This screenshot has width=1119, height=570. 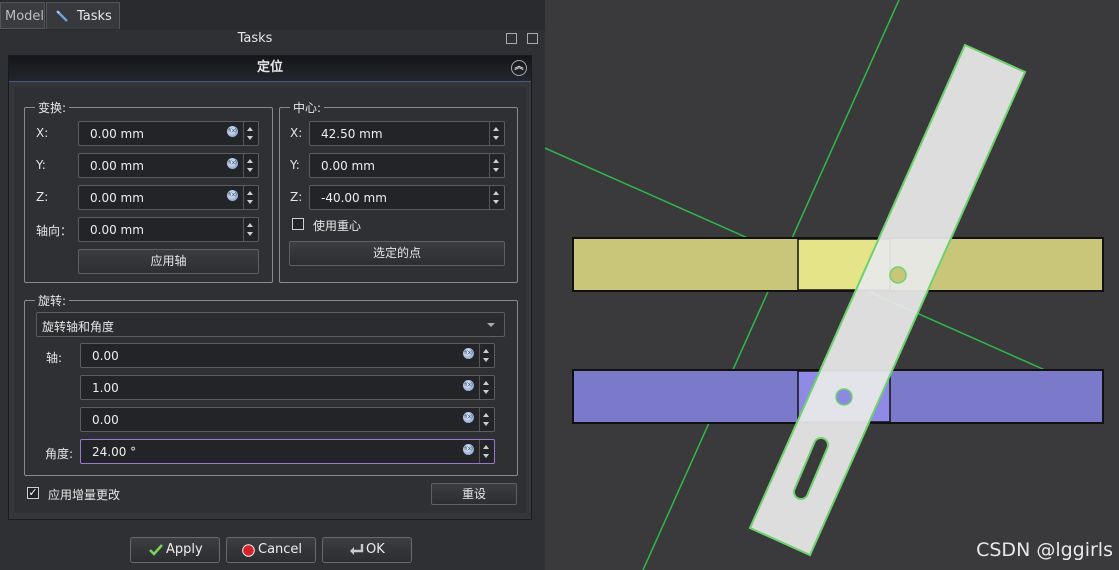 I want to click on tab-model-label: Model, so click(x=25, y=16).